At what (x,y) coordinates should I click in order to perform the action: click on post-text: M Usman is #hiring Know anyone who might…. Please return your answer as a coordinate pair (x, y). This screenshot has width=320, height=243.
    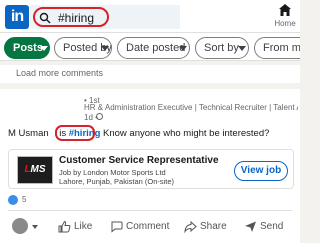
    Looking at the image, I should click on (138, 133).